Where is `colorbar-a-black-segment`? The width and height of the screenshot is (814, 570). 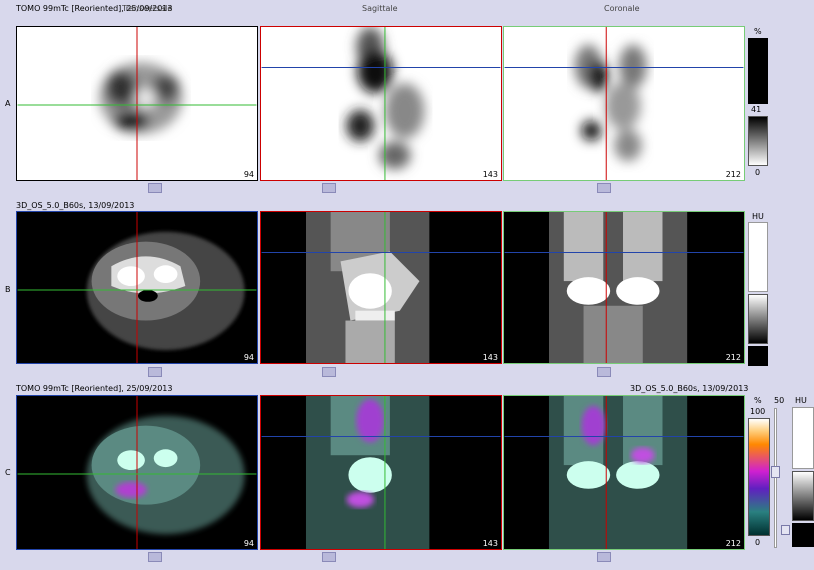
colorbar-a-black-segment is located at coordinates (758, 71).